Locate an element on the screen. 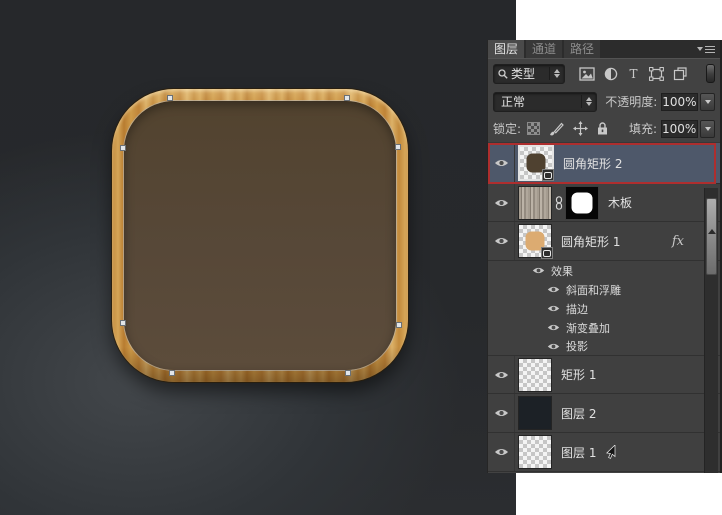 The height and width of the screenshot is (515, 722). tab-layers: 图层 is located at coordinates (506, 49).